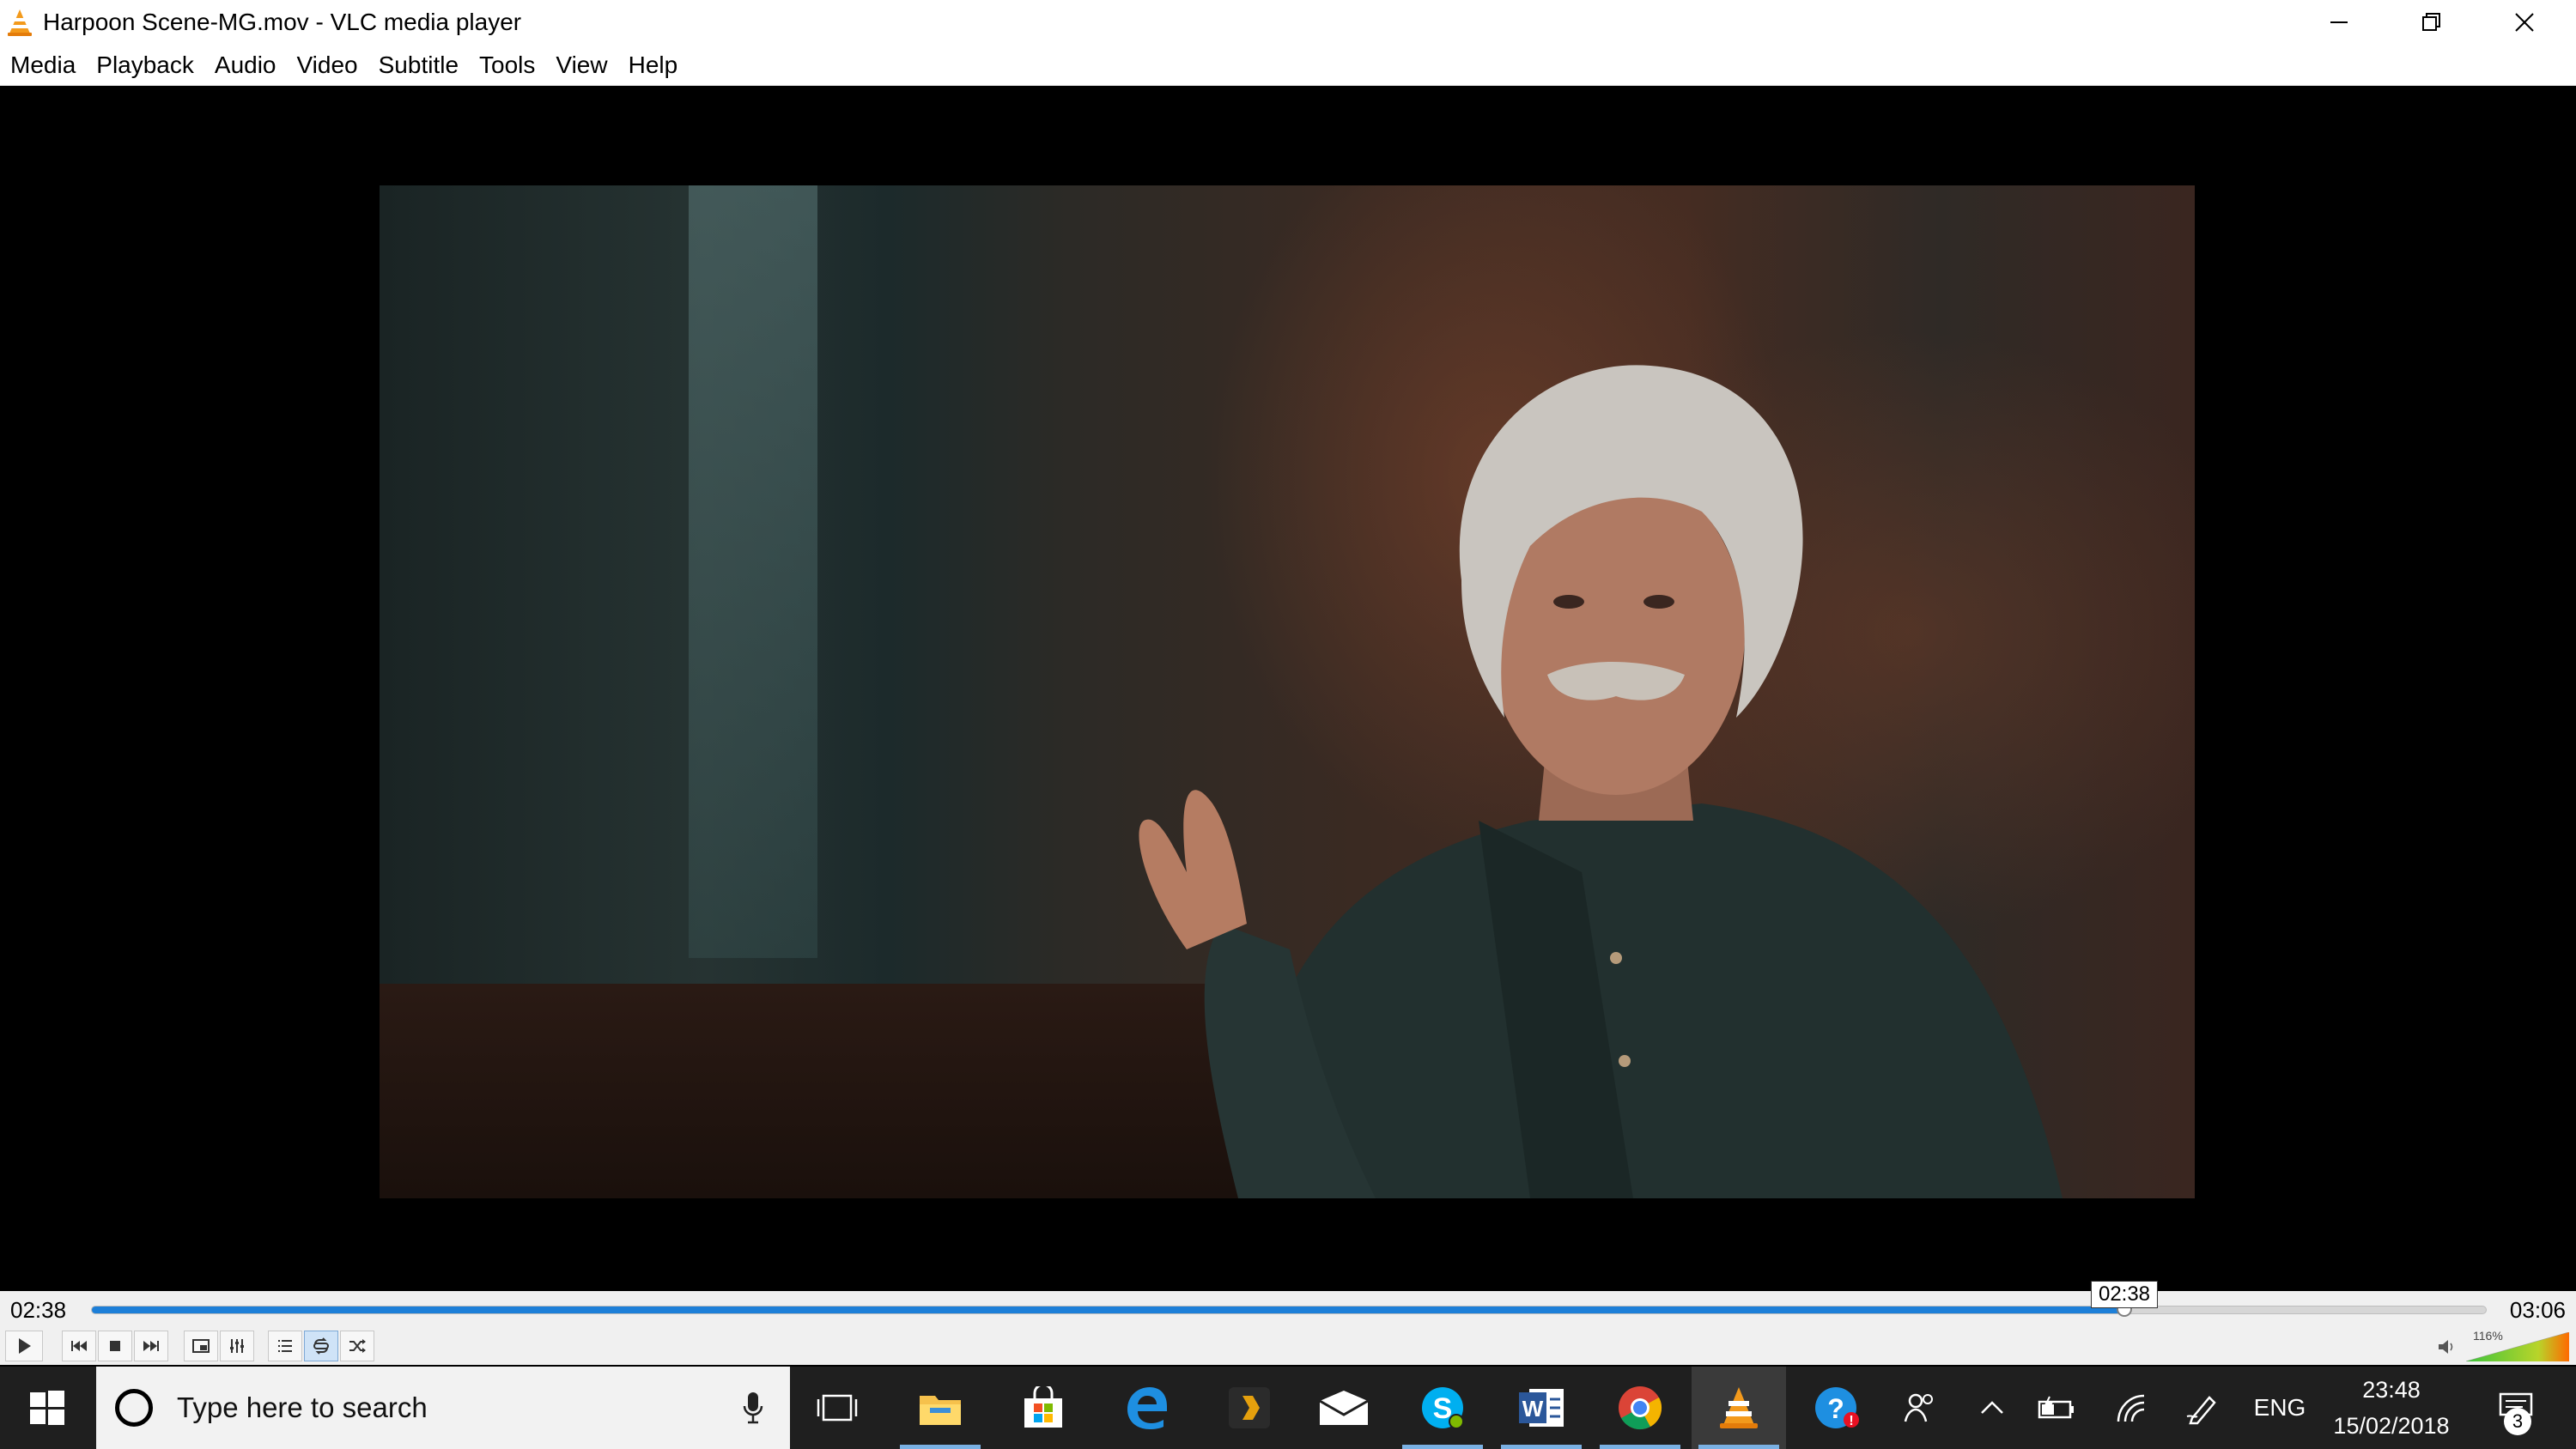 This screenshot has width=2576, height=1449. Describe the element at coordinates (2448, 1346) in the screenshot. I see `speaker-icon` at that location.